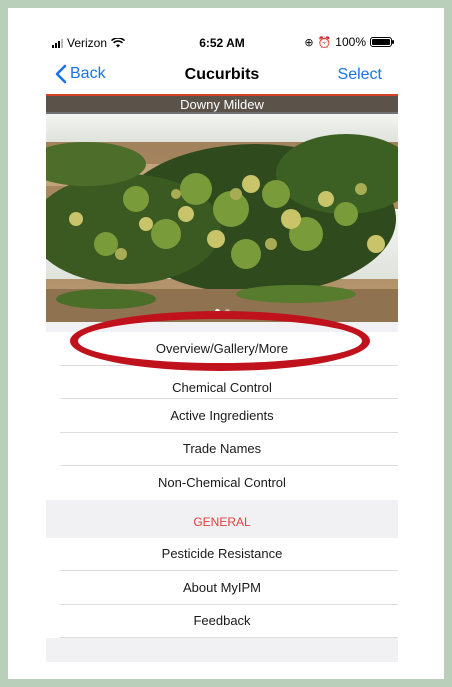 Image resolution: width=452 pixels, height=687 pixels. I want to click on menu-item-active-ingredients: Active Ingredients, so click(229, 416).